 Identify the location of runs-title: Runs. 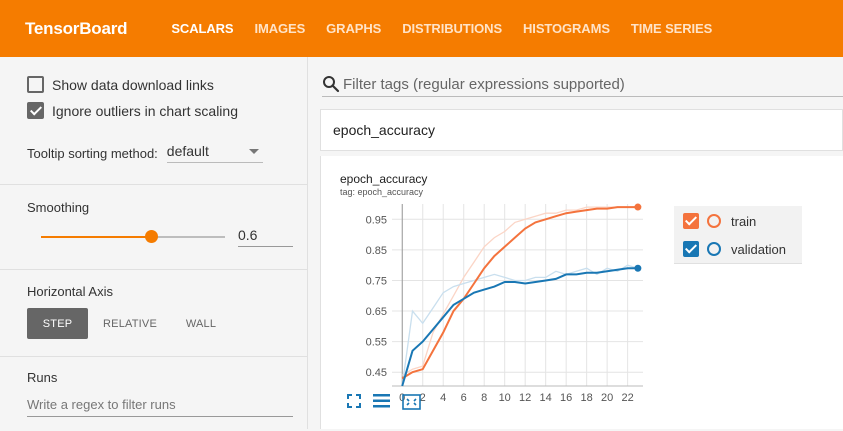
(42, 377).